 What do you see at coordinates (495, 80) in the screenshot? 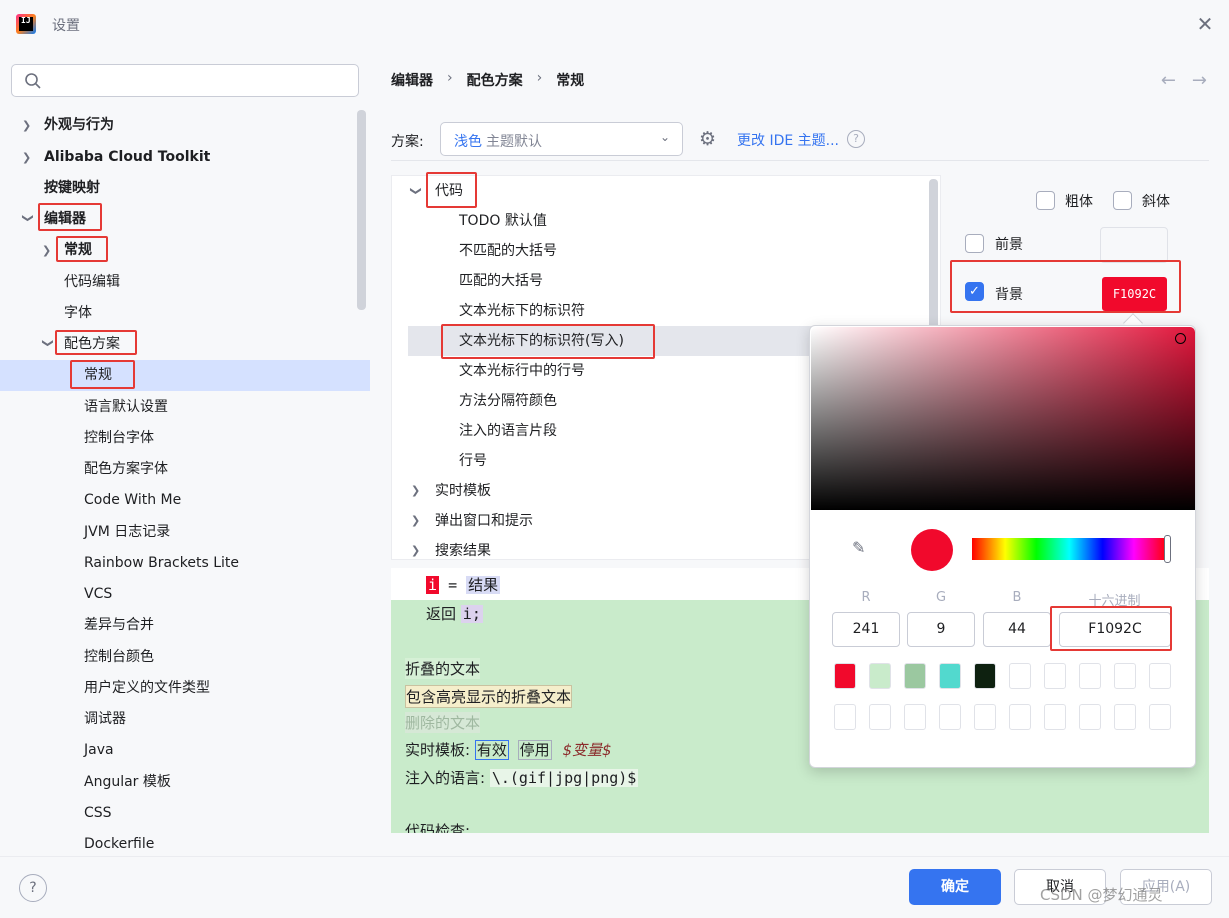
I see `breadcrumb-color-scheme: 配色方案` at bounding box center [495, 80].